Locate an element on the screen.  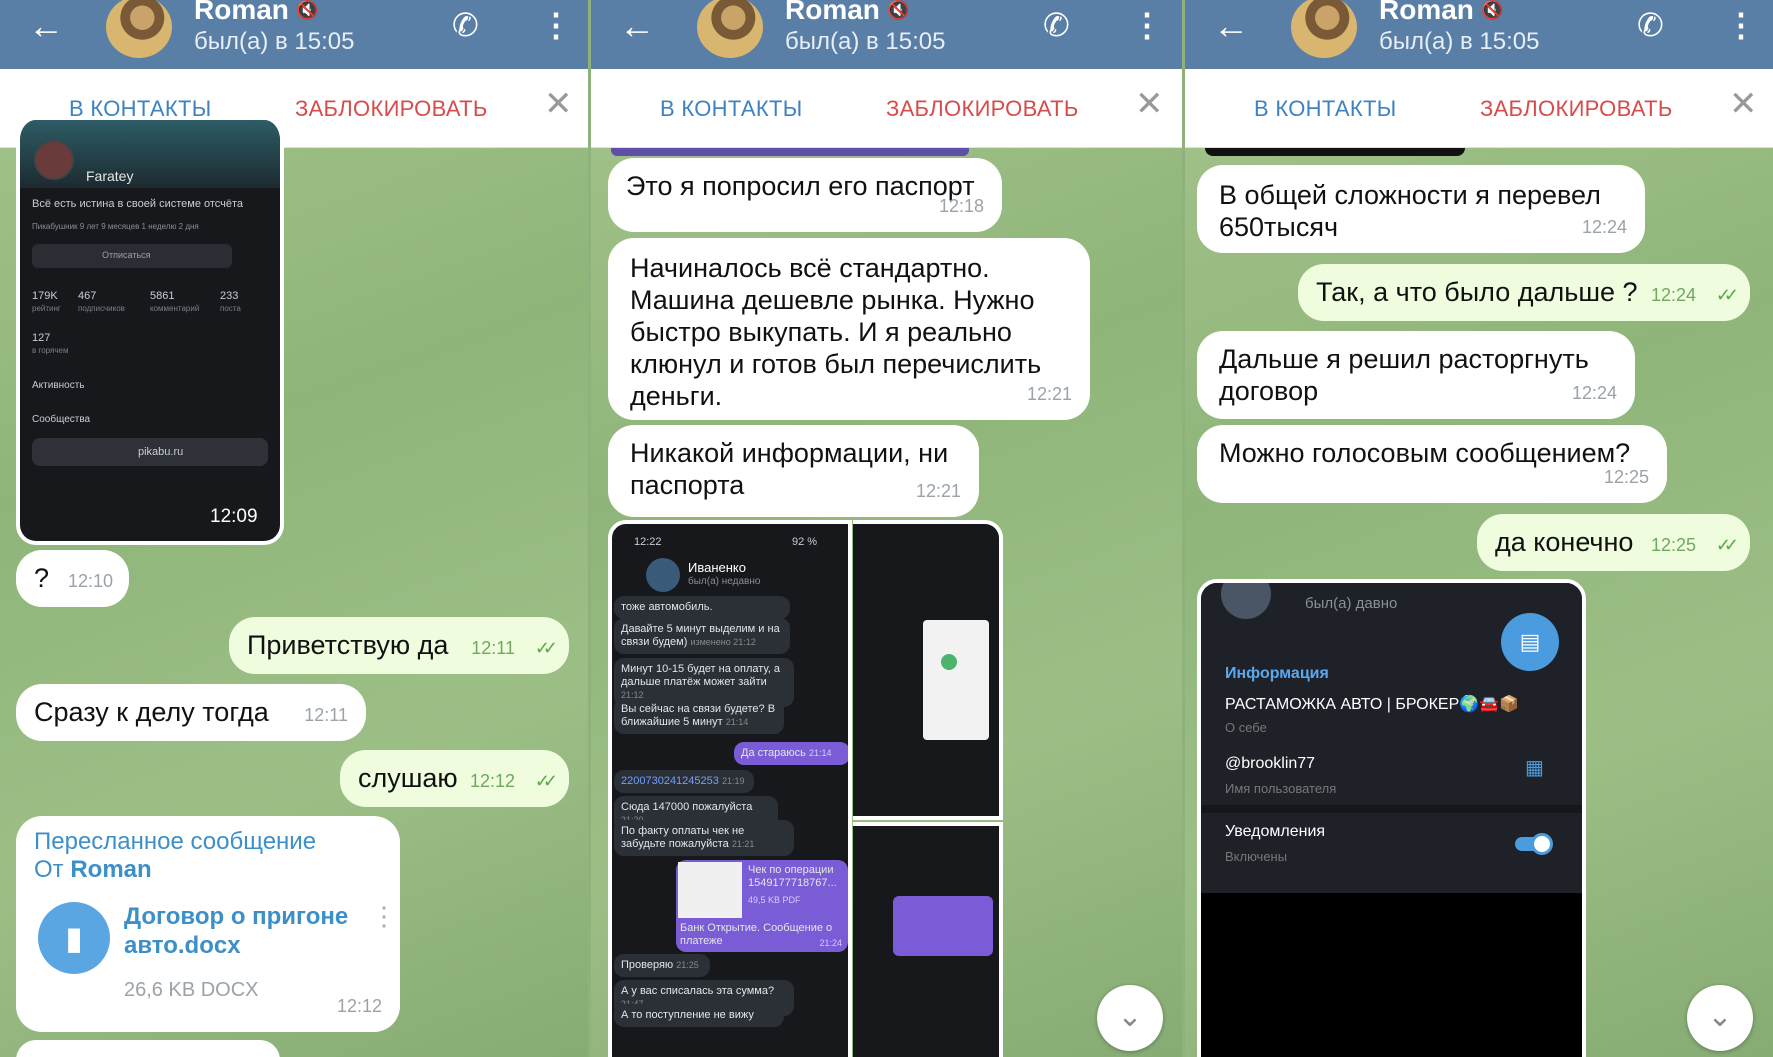
chevron-down-icon: ⌄ is located at coordinates (1130, 1016).